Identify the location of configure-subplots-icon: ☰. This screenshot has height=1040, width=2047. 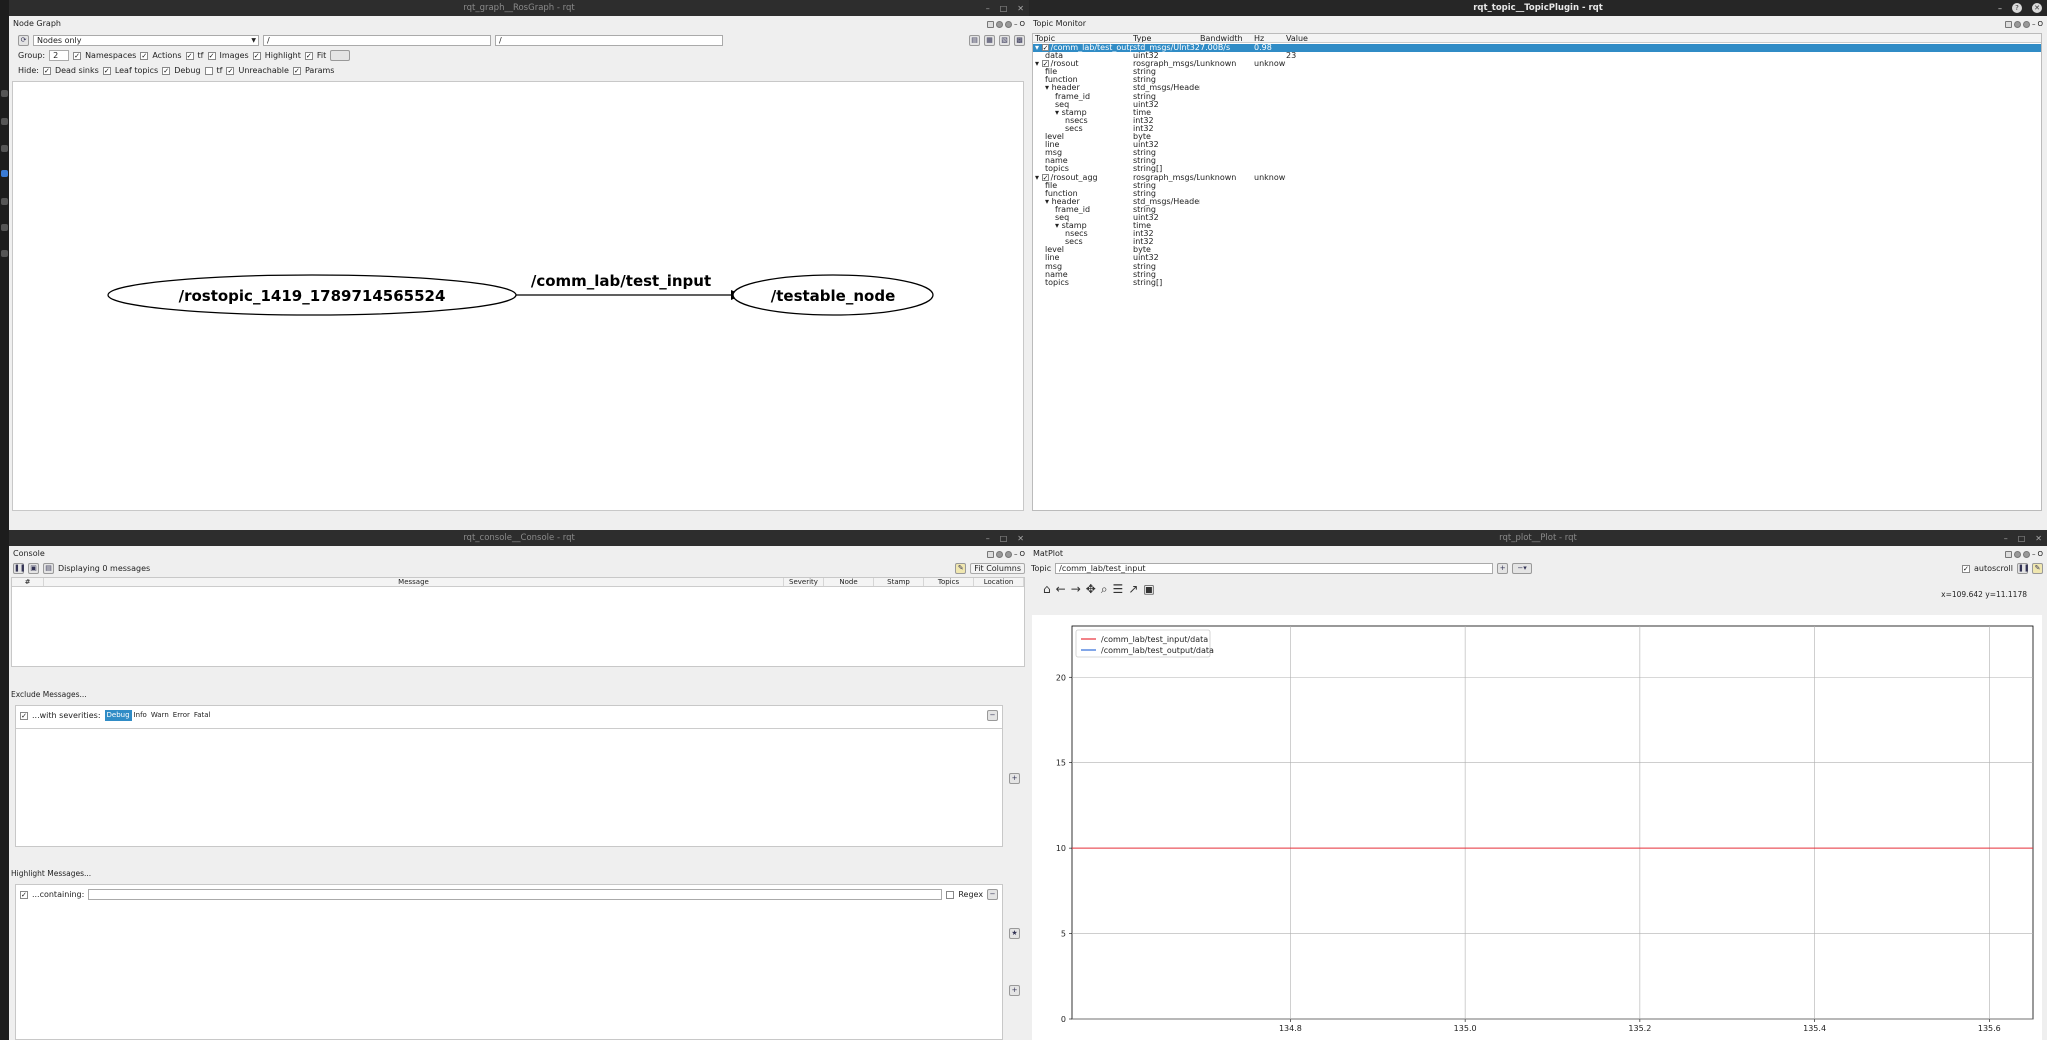
(1118, 589).